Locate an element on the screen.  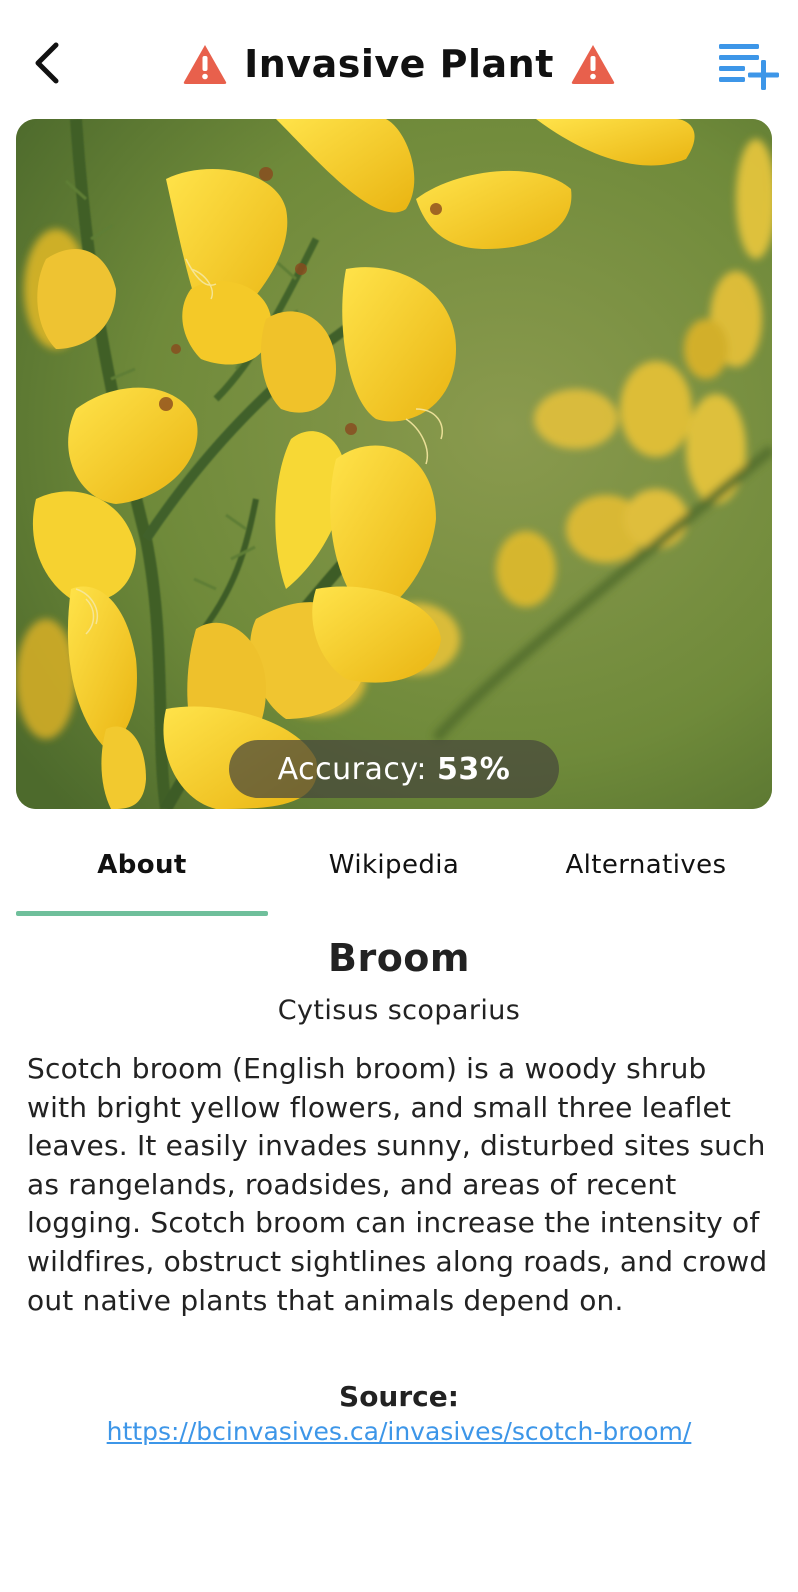
tab-bar: About Wikipedia Alternatives is located at coordinates (394, 873).